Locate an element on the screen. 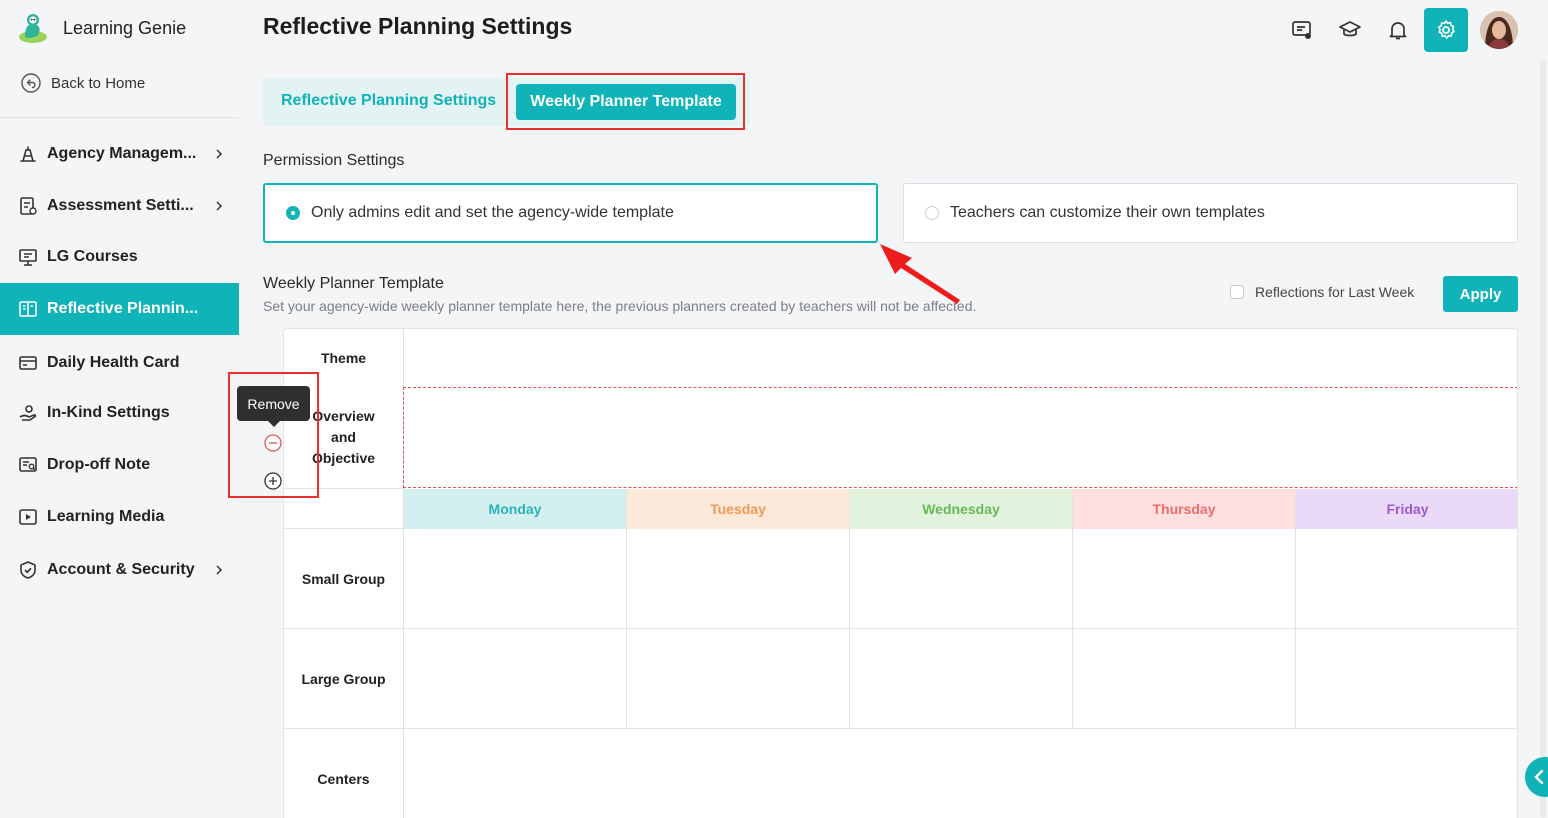  sidebar-item-account-security: Account & Security is located at coordinates (119, 570).